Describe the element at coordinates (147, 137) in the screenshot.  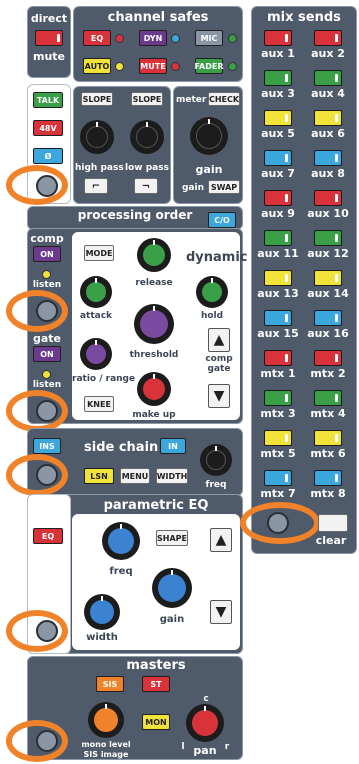
I see `low-pass-knob` at that location.